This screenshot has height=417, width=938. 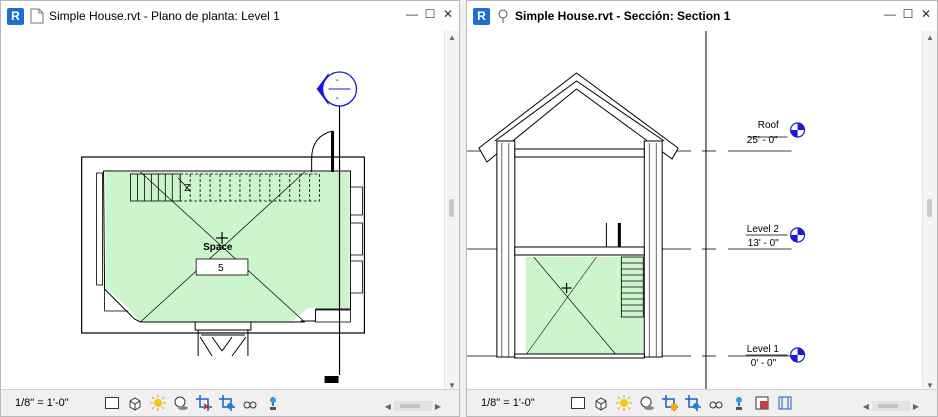 What do you see at coordinates (503, 16) in the screenshot?
I see `section-view-icon` at bounding box center [503, 16].